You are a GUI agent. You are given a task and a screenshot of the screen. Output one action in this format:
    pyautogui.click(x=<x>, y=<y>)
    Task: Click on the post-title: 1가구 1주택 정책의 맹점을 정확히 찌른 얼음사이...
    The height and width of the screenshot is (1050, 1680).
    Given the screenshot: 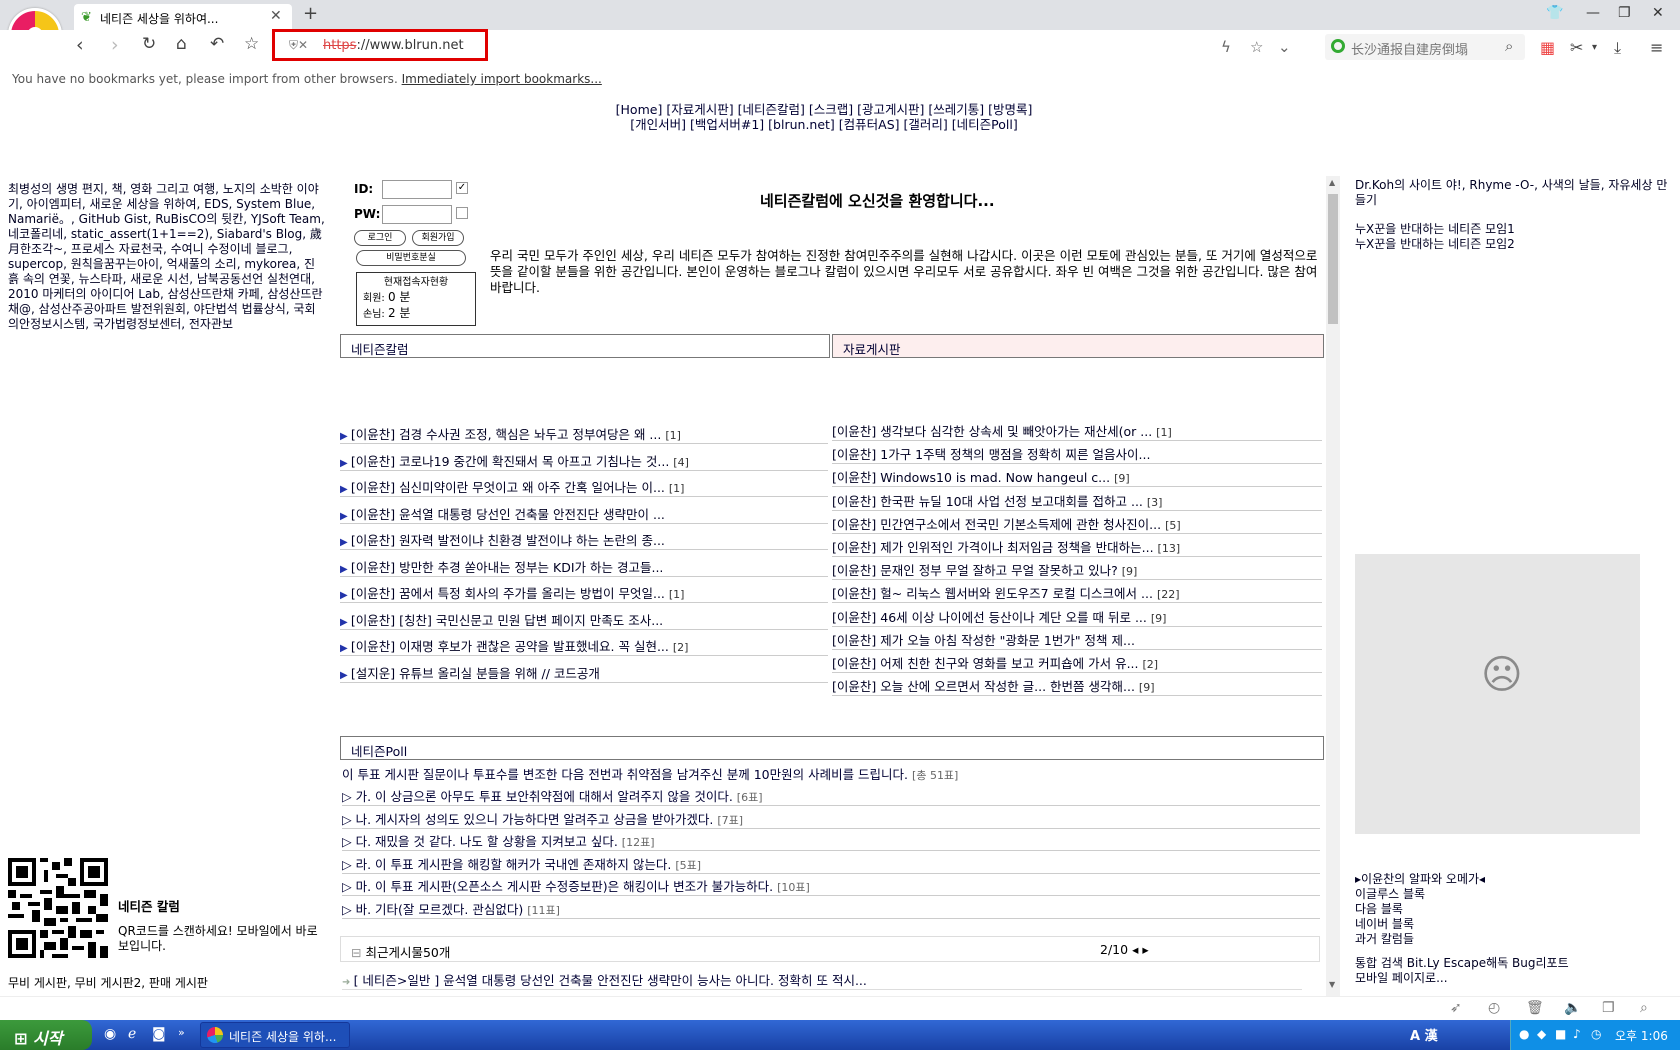 What is the action you would take?
    pyautogui.click(x=1015, y=454)
    